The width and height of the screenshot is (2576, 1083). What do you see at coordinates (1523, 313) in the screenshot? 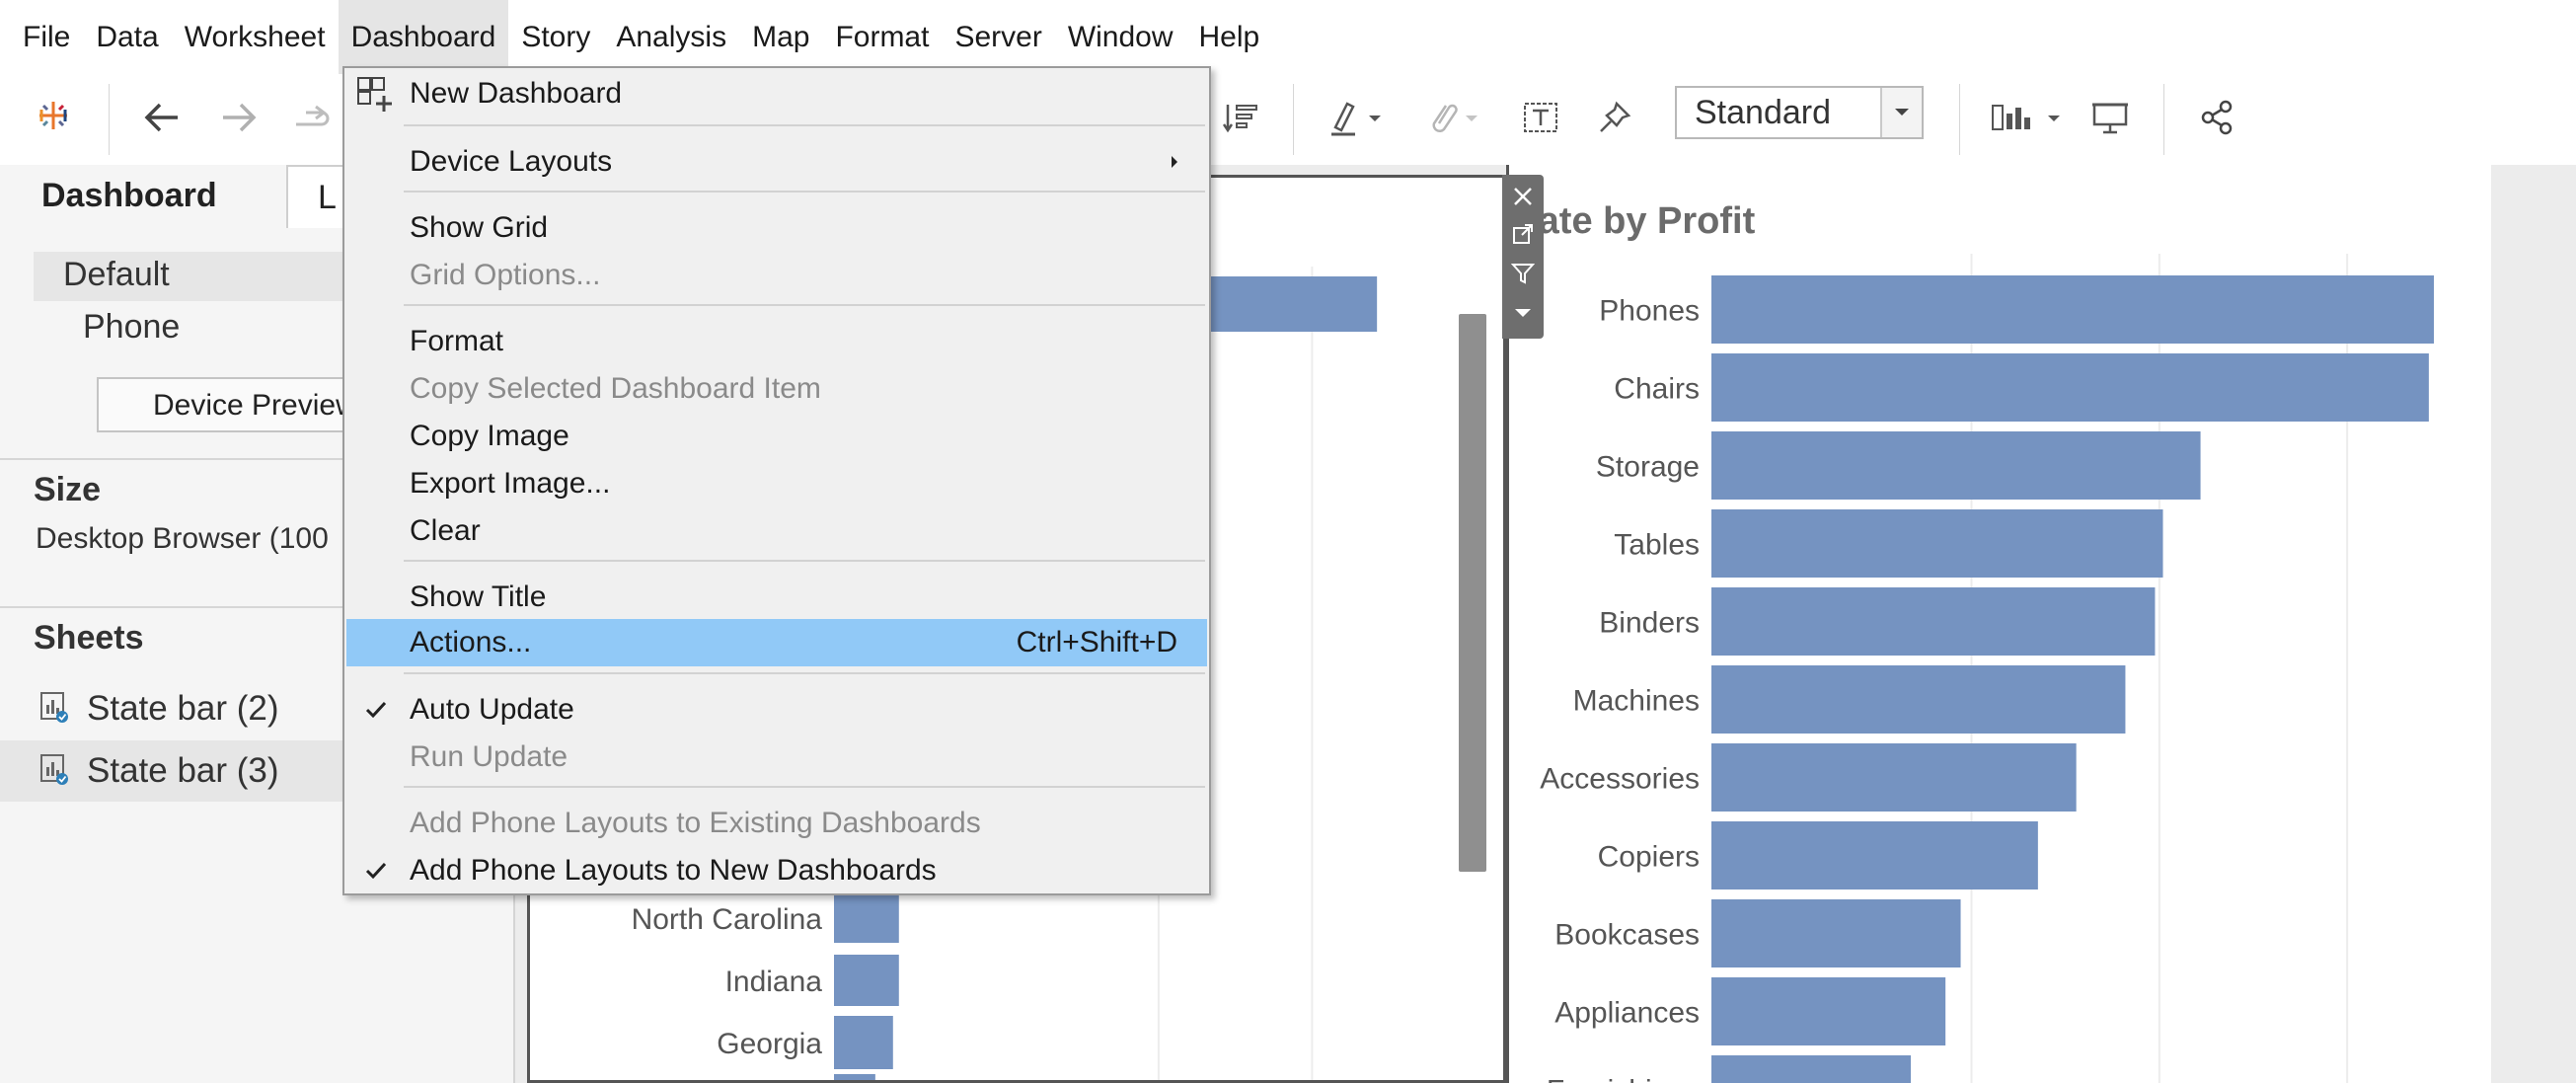
I see `more-options-icon` at bounding box center [1523, 313].